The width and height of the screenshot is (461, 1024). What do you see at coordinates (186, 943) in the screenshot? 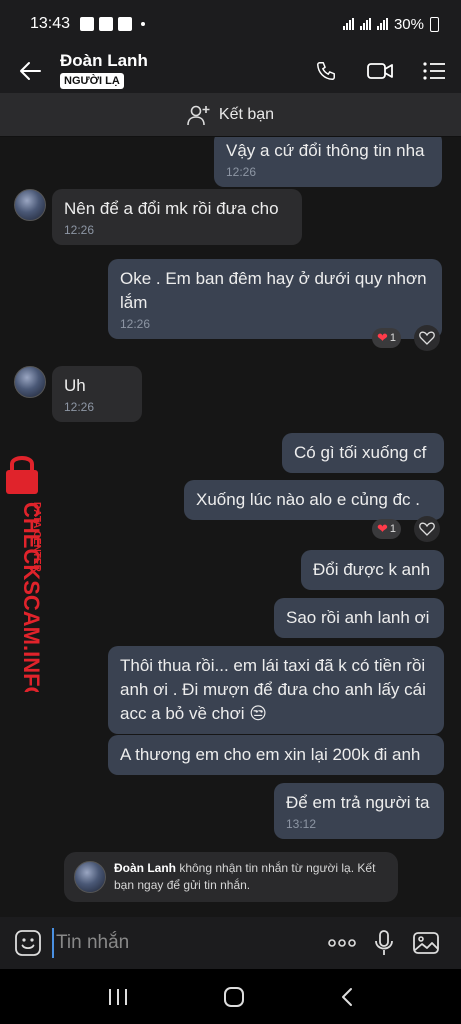
I see `message-input: Tin nhắn` at bounding box center [186, 943].